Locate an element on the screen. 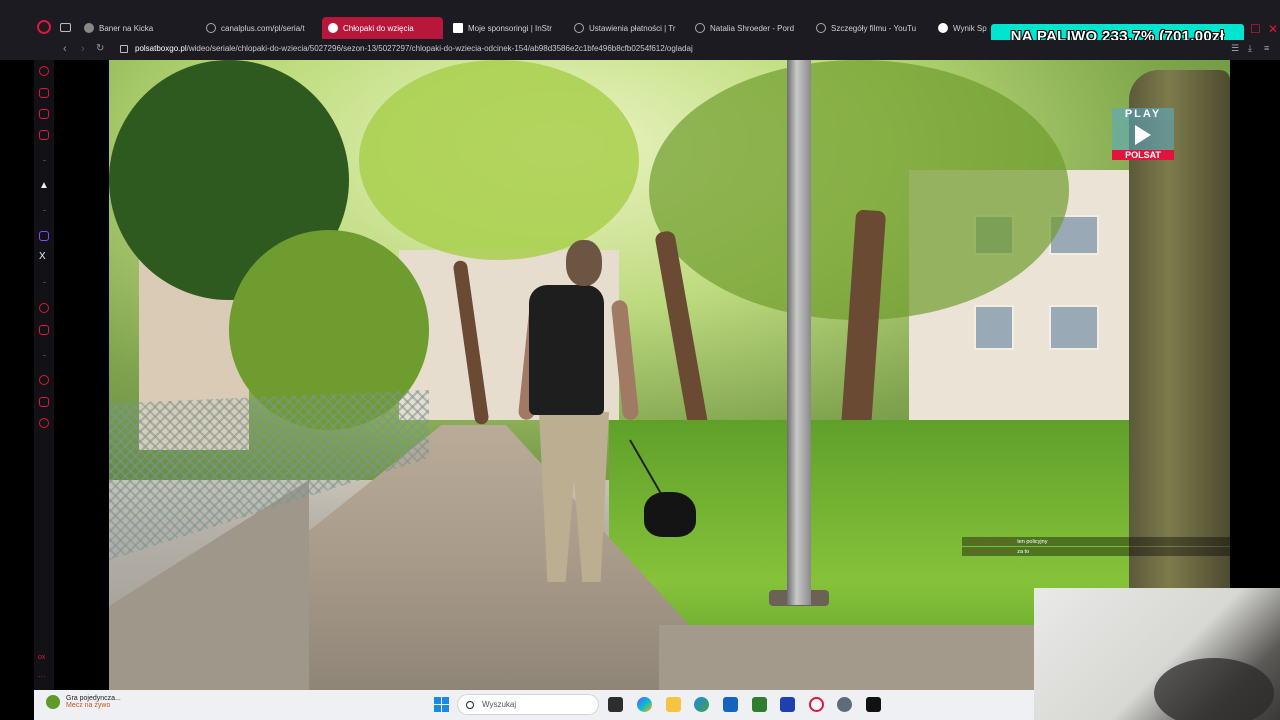  widget-notification: Gra pojedyncza... Mecz na żywo is located at coordinates (83, 702).